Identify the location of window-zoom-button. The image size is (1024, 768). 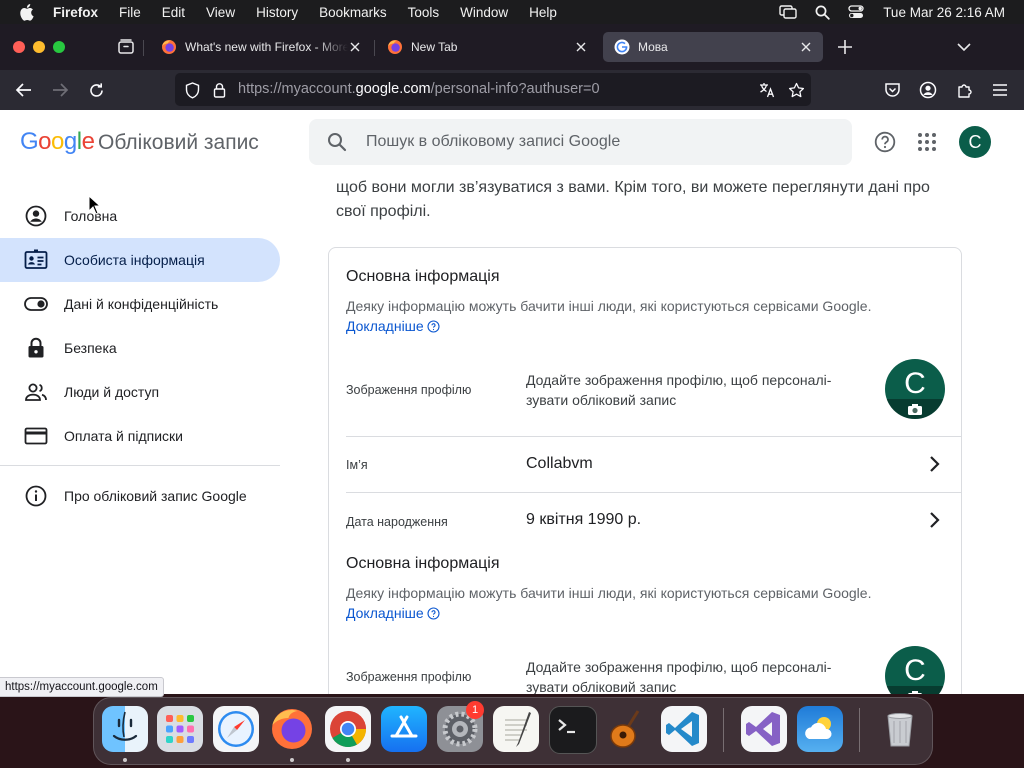
(59, 47).